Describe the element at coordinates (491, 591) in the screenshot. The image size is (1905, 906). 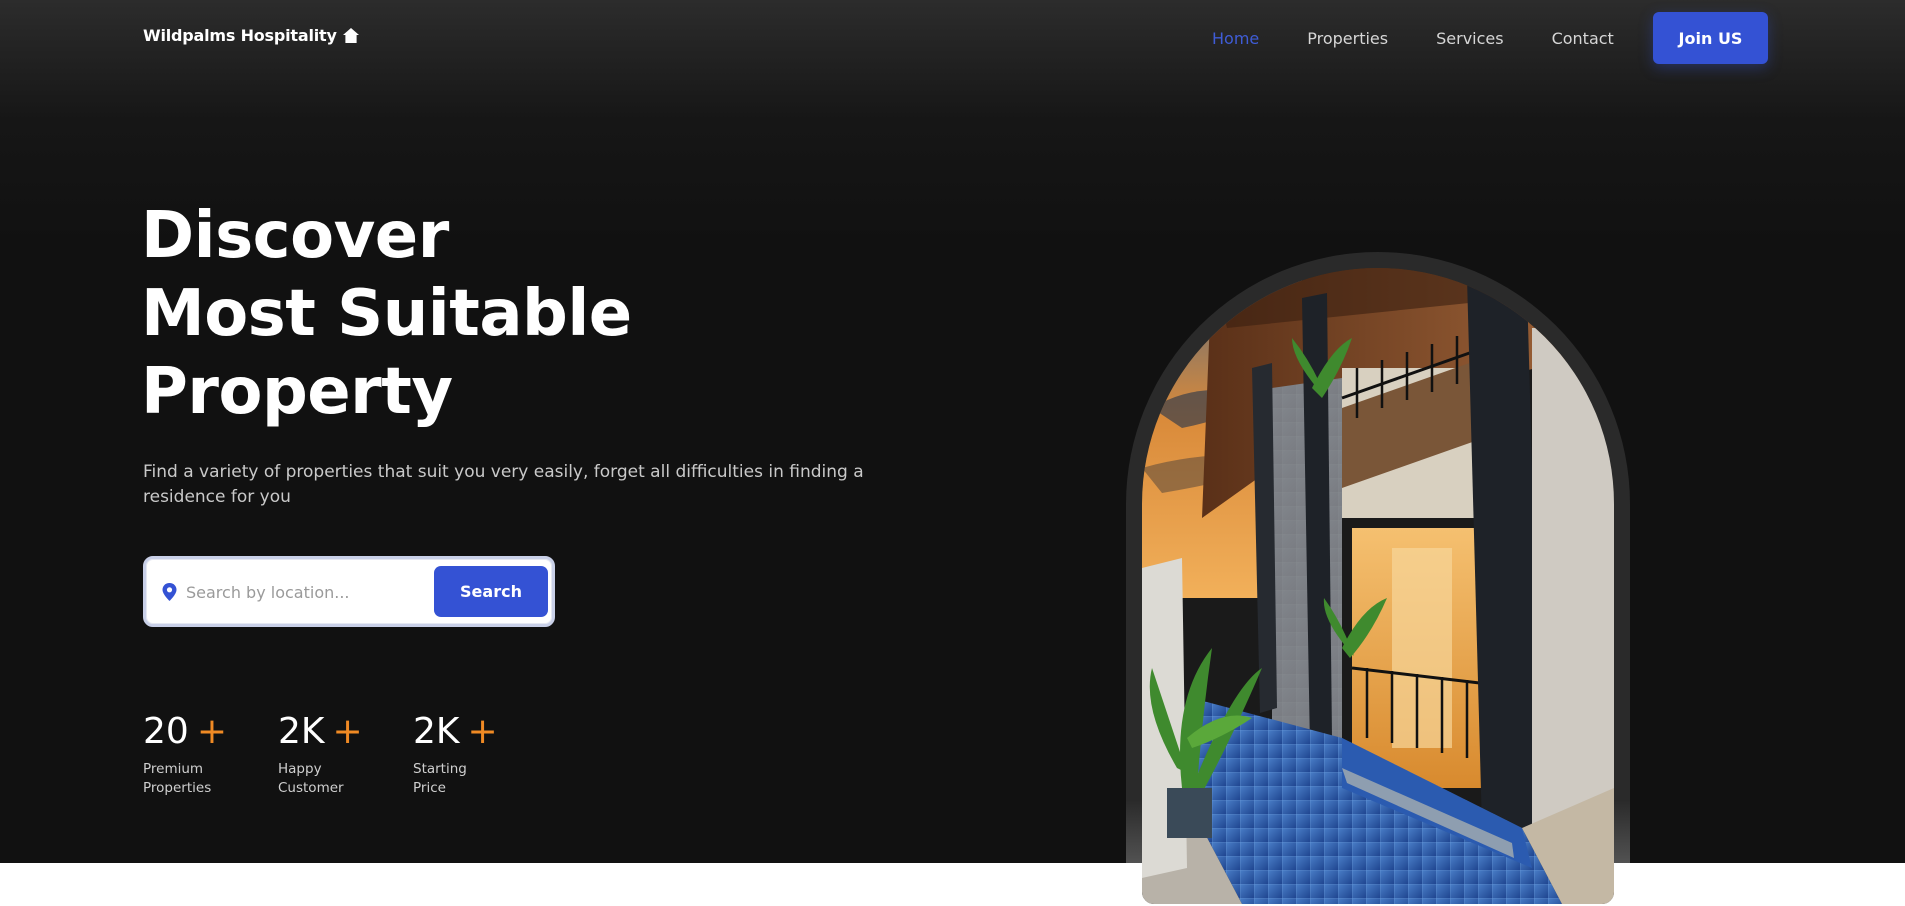
I see `search-button: Search` at that location.